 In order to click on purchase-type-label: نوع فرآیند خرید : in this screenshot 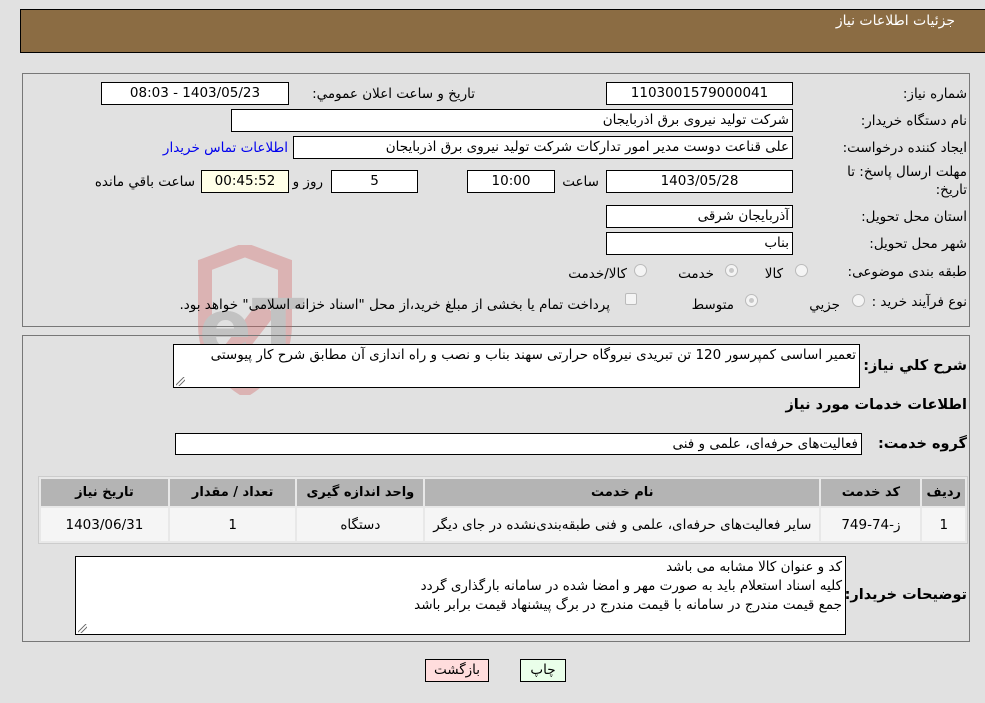, I will do `click(919, 302)`.